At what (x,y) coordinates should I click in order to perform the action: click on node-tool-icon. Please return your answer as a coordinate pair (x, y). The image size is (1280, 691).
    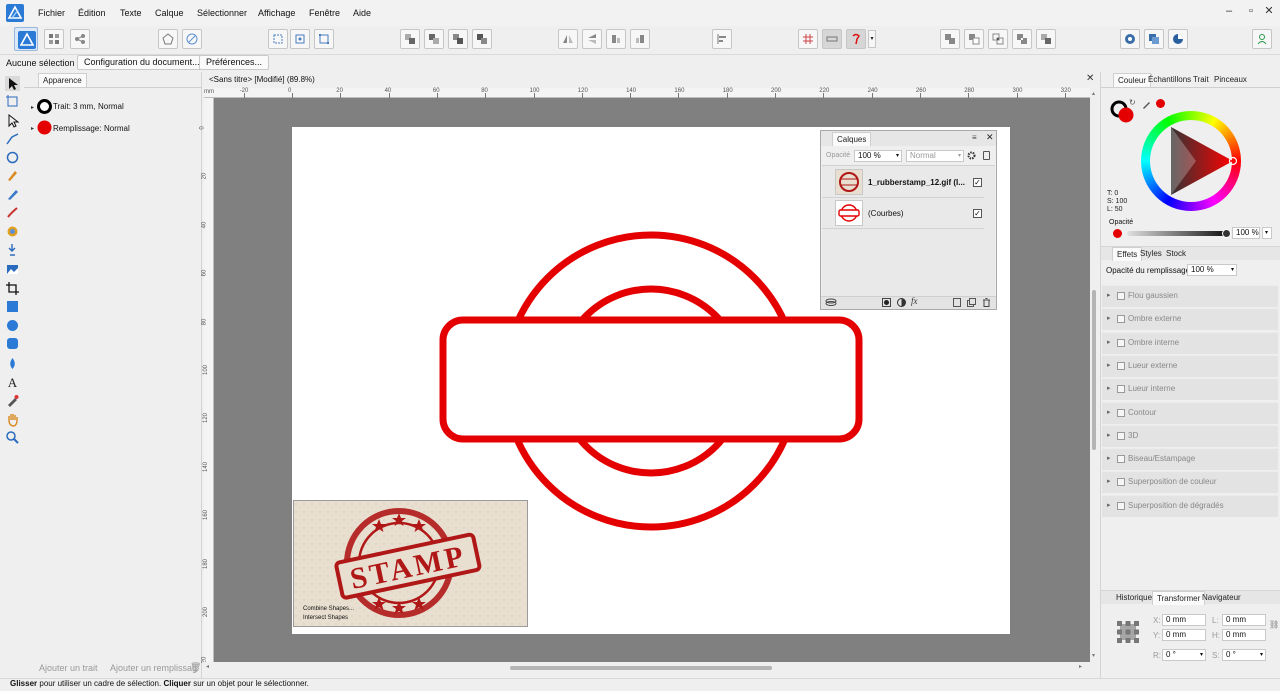
    Looking at the image, I should click on (12, 120).